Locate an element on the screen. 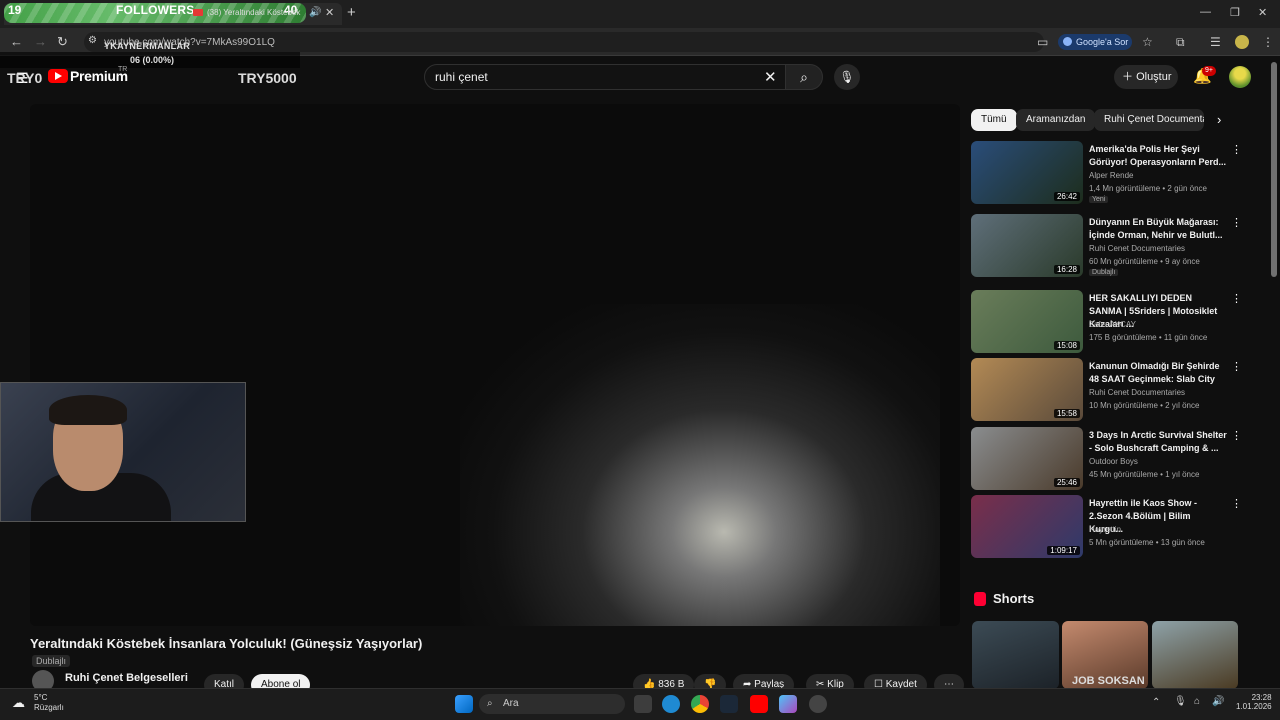 The width and height of the screenshot is (1280, 720). dubbed-badge: Dublajlı is located at coordinates (51, 661).